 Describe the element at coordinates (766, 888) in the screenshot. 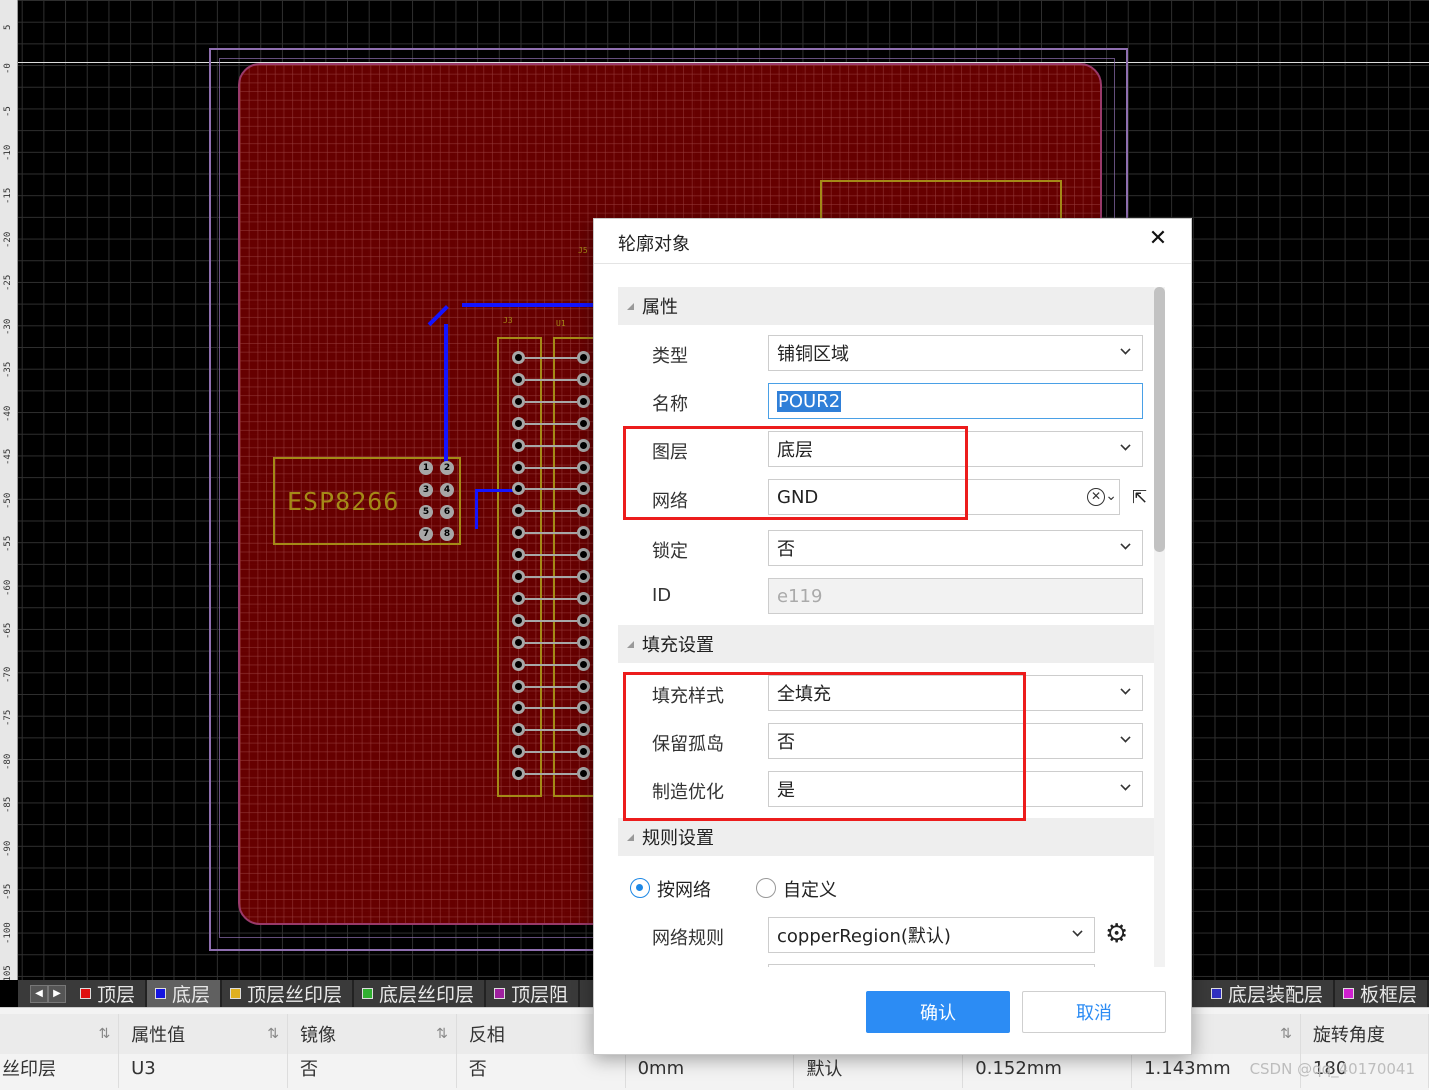

I see `custom-radio` at that location.